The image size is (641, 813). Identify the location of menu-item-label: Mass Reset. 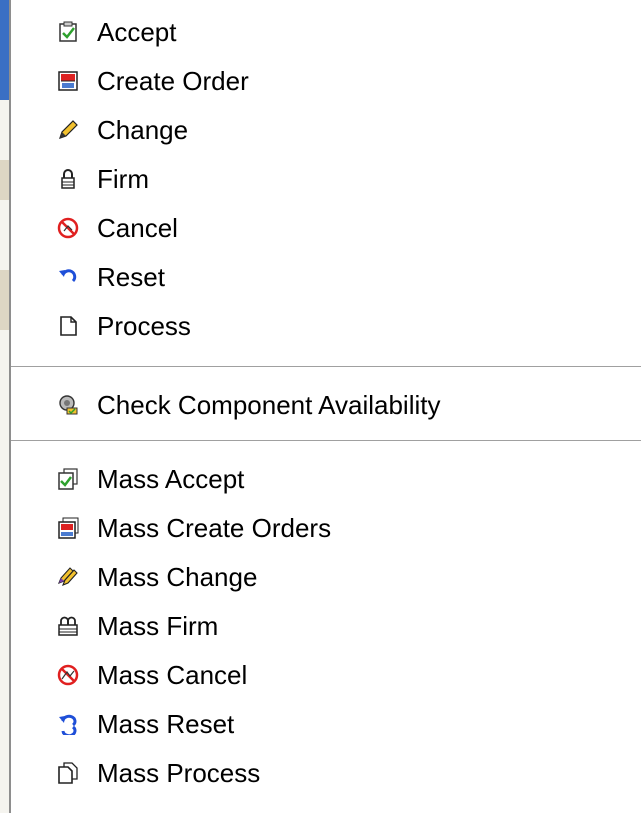
(166, 724).